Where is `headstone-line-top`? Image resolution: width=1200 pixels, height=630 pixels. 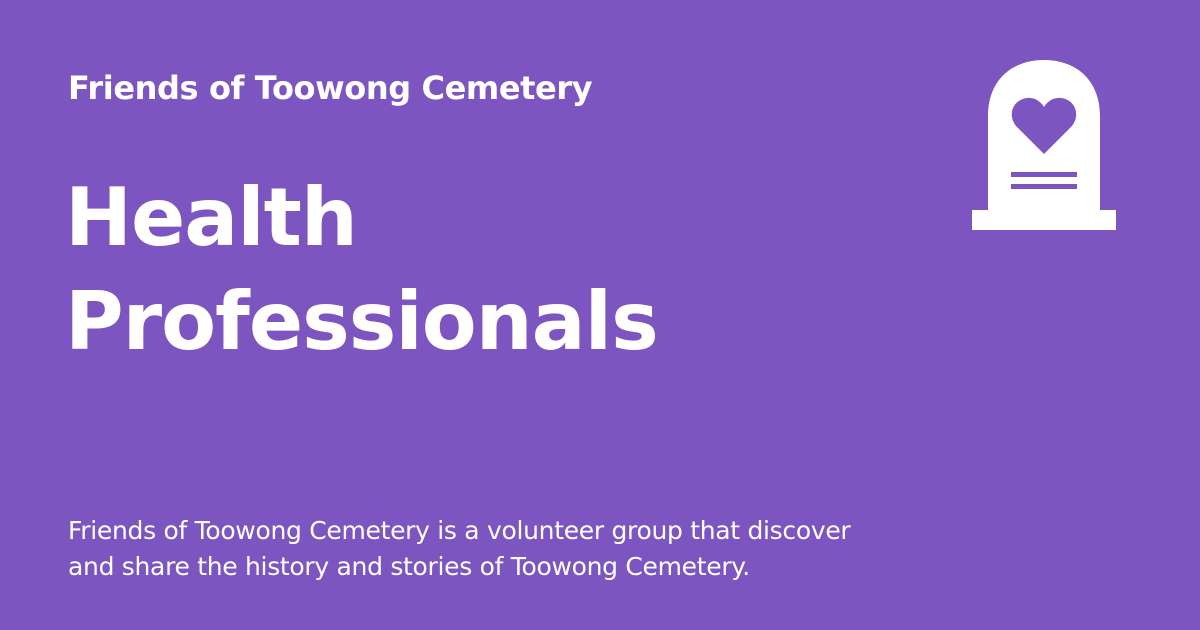
headstone-line-top is located at coordinates (1044, 174).